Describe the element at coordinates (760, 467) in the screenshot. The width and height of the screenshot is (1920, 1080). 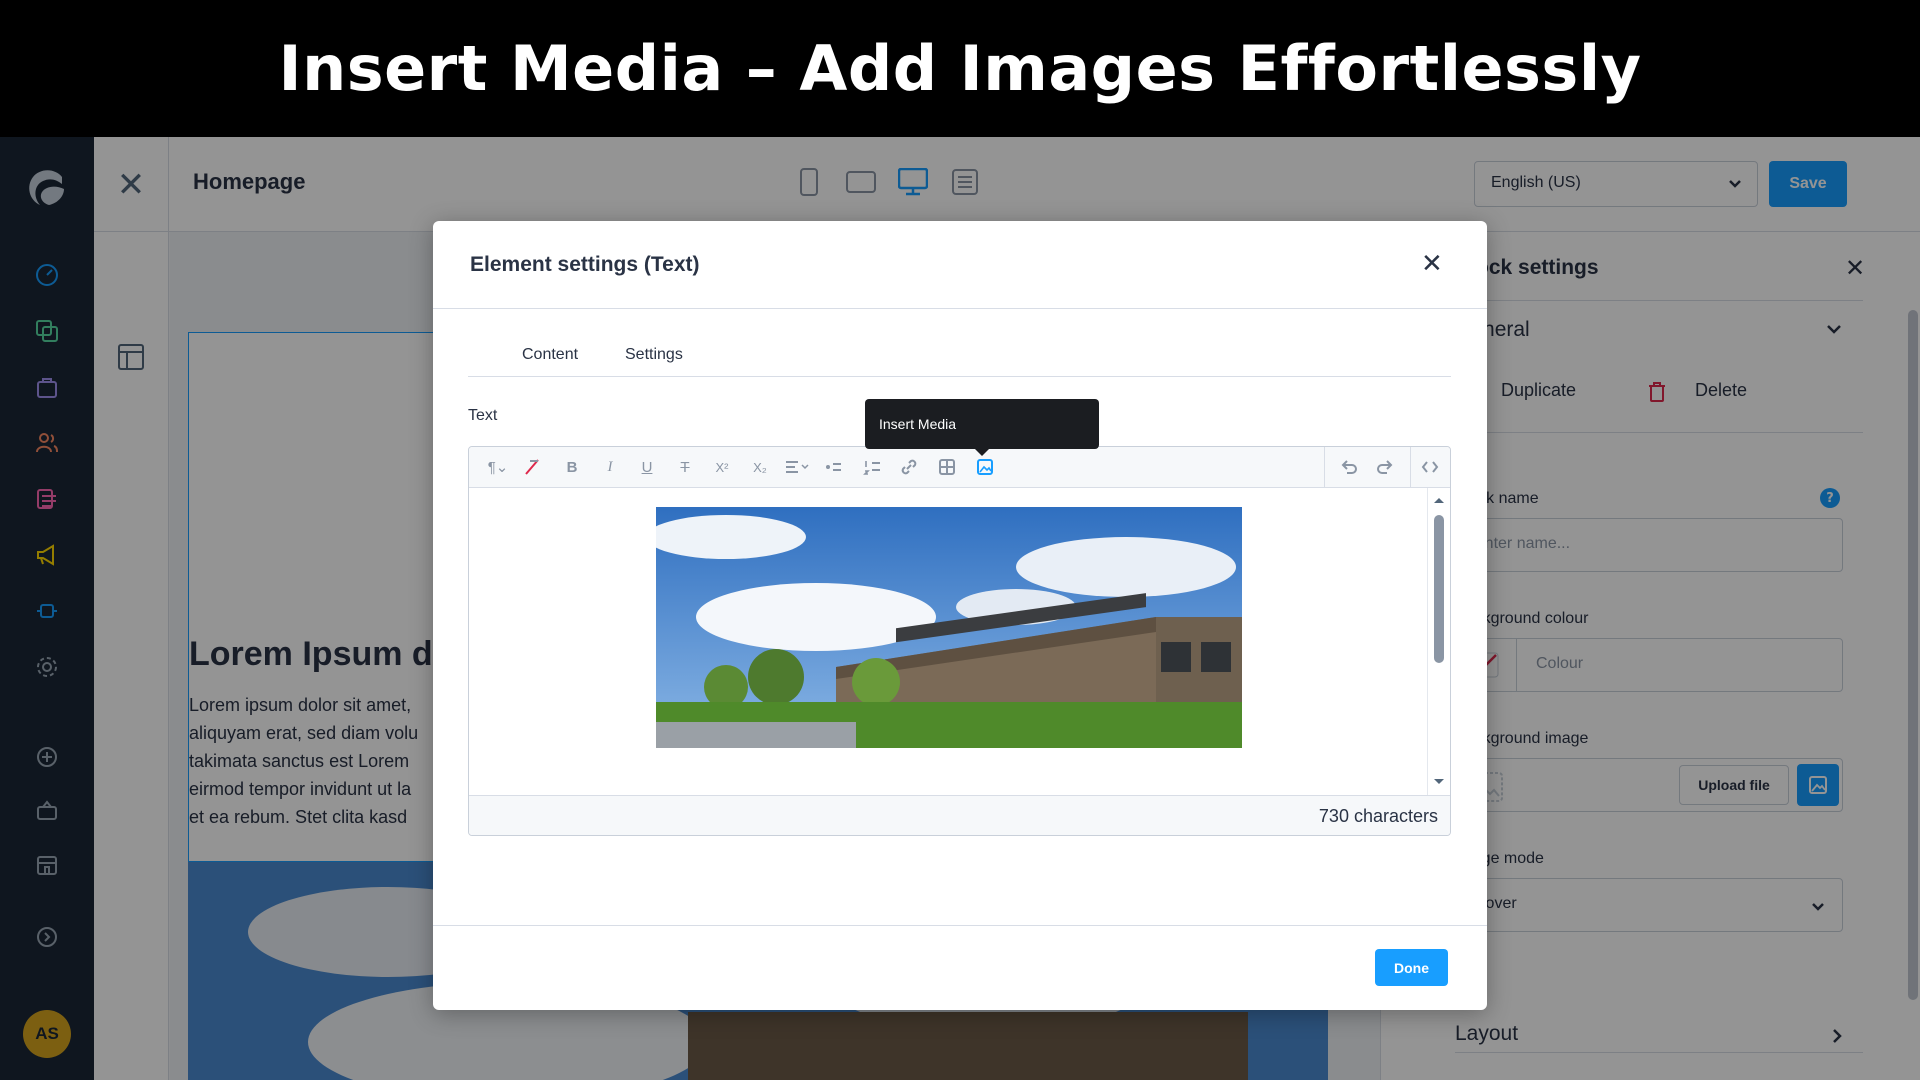
I see `subscript-icon: X₂` at that location.